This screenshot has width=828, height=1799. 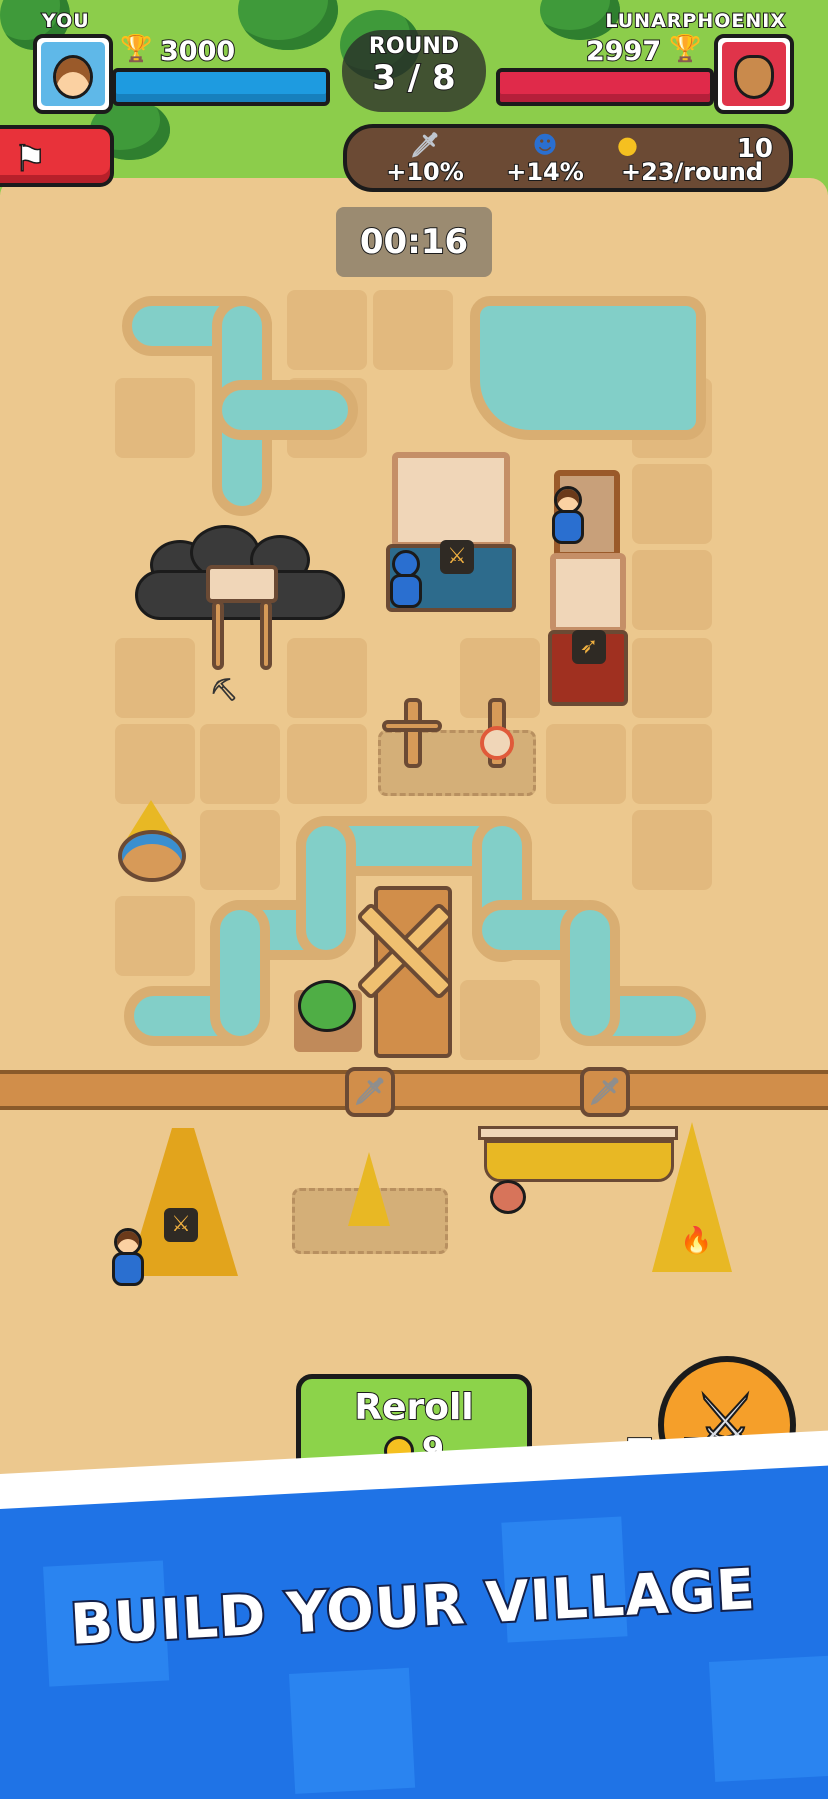 What do you see at coordinates (605, 87) in the screenshot?
I see `opponent-health-bar` at bounding box center [605, 87].